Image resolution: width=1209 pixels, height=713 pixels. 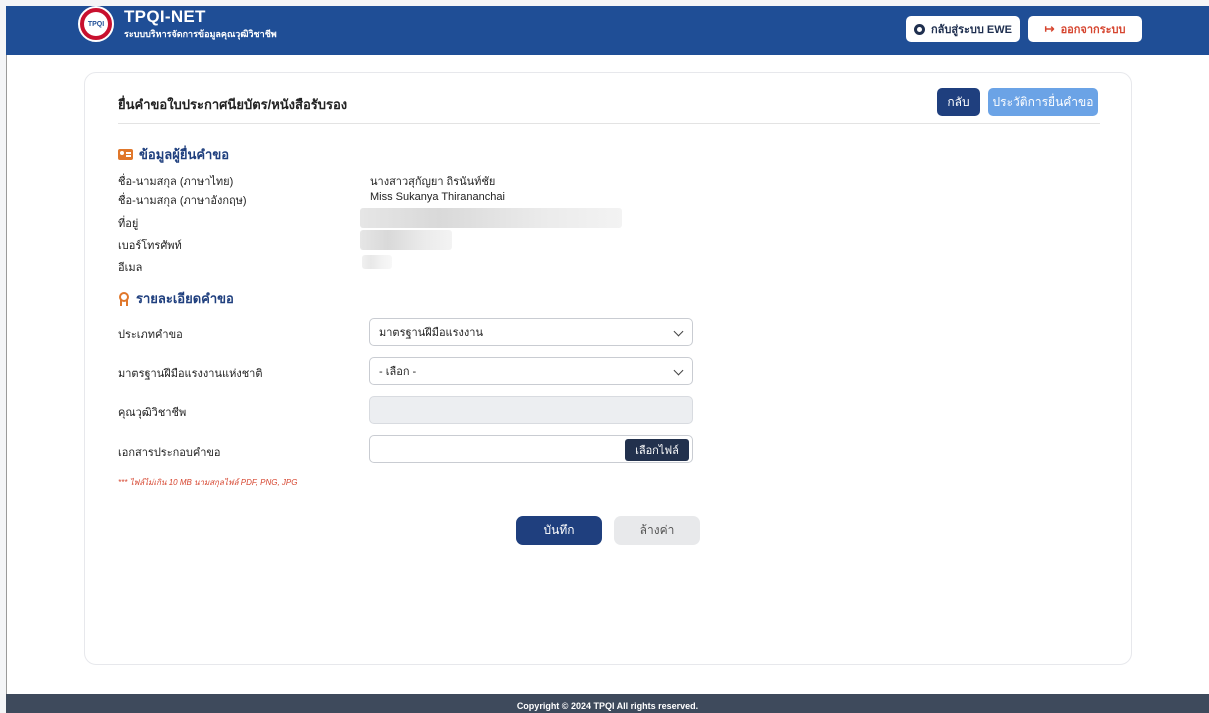 What do you see at coordinates (185, 298) in the screenshot?
I see `details-heading-text: รายละเอียดคำขอ` at bounding box center [185, 298].